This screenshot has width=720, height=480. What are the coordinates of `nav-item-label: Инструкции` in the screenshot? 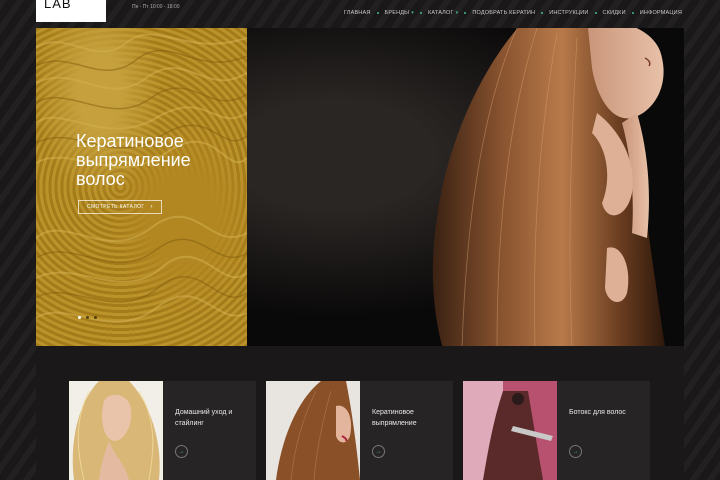 It's located at (569, 13).